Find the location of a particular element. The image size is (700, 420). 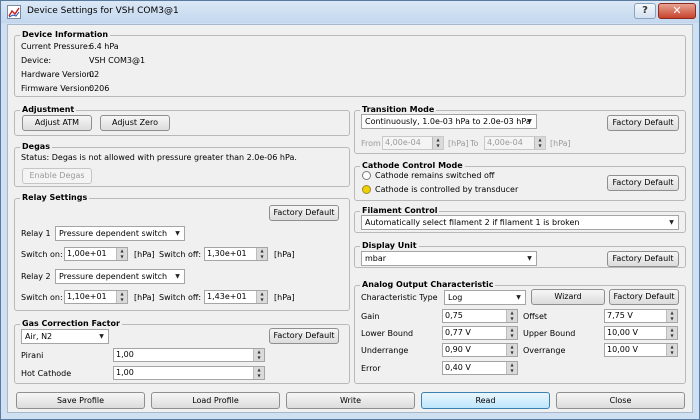

write-button: Write is located at coordinates (350, 400).